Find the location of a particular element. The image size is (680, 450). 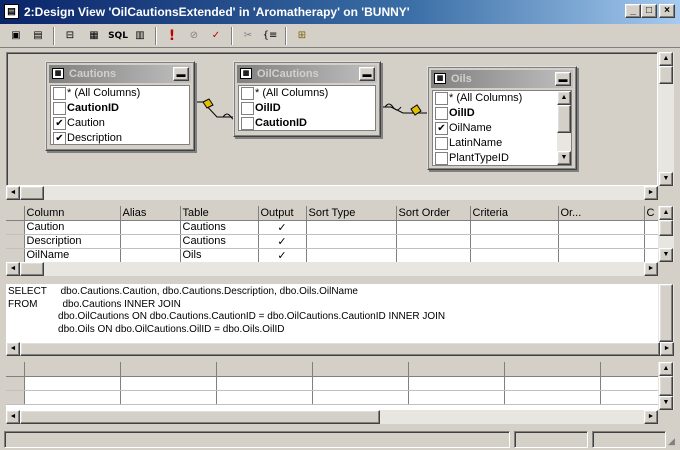

table-header: ▦ Oils ▬ is located at coordinates (502, 79).